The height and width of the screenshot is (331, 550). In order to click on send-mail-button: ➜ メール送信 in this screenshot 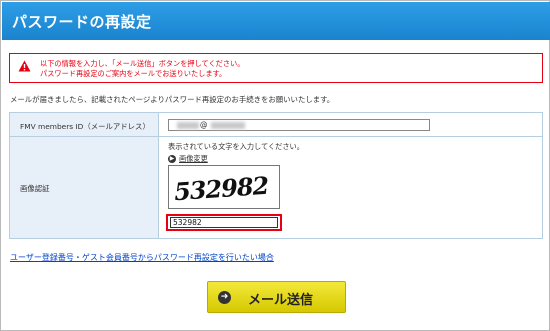, I will do `click(276, 297)`.